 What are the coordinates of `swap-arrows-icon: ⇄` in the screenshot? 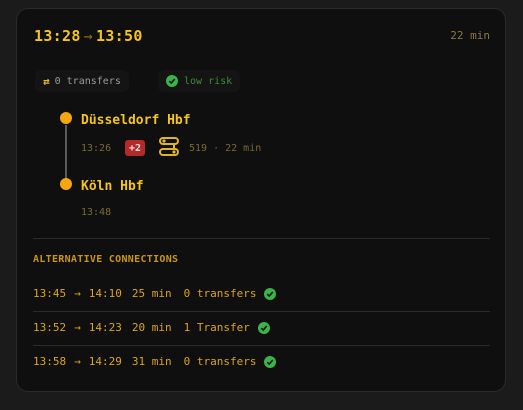 It's located at (46, 81).